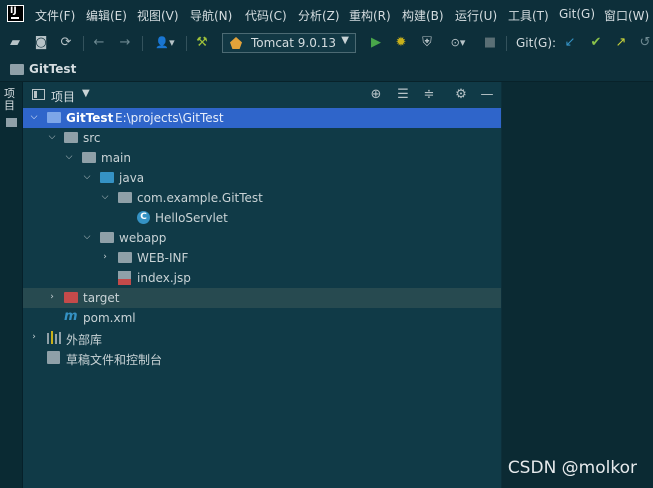 The image size is (653, 488). I want to click on tree-label: pom.xml, so click(109, 318).